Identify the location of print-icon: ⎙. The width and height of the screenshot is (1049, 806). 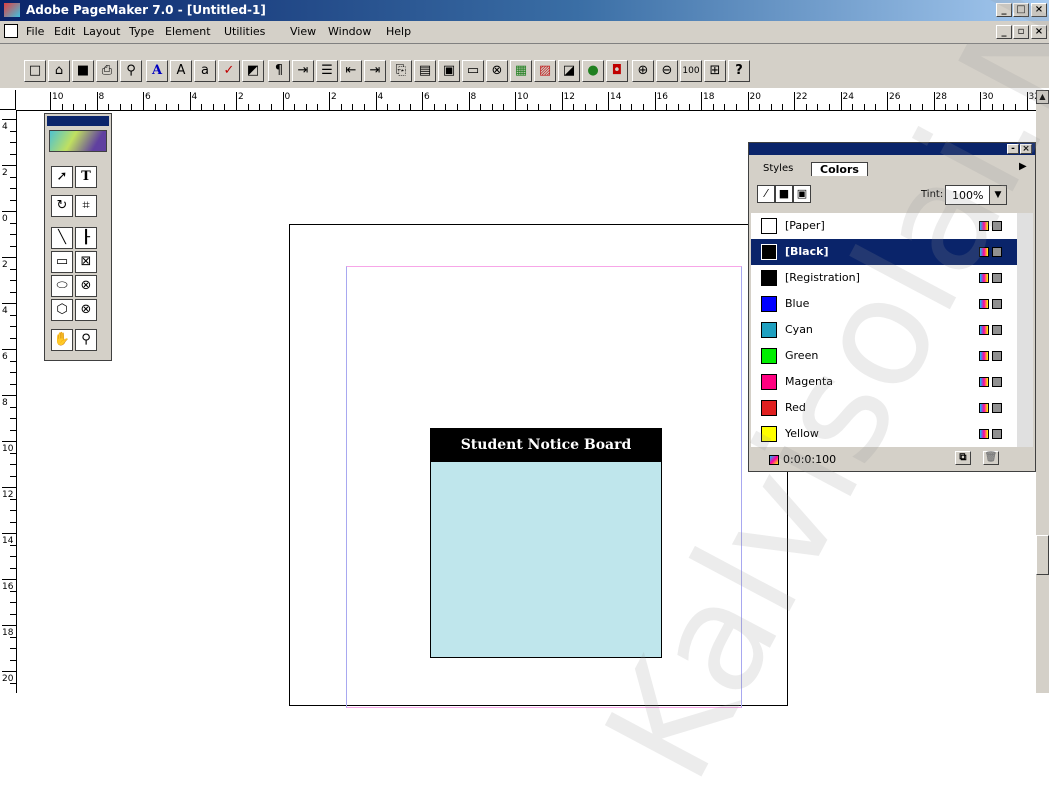
(107, 71).